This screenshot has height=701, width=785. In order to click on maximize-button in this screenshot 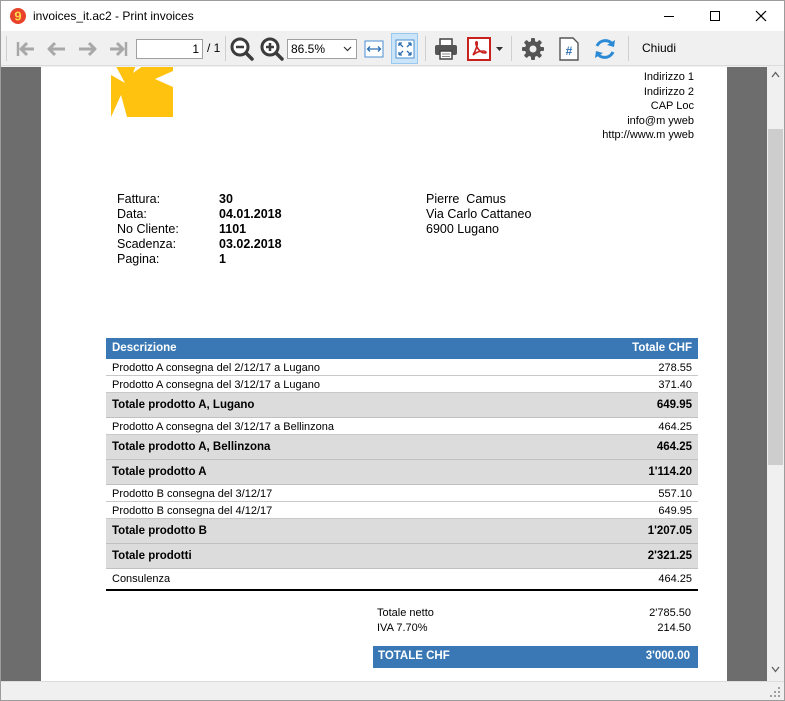, I will do `click(715, 16)`.